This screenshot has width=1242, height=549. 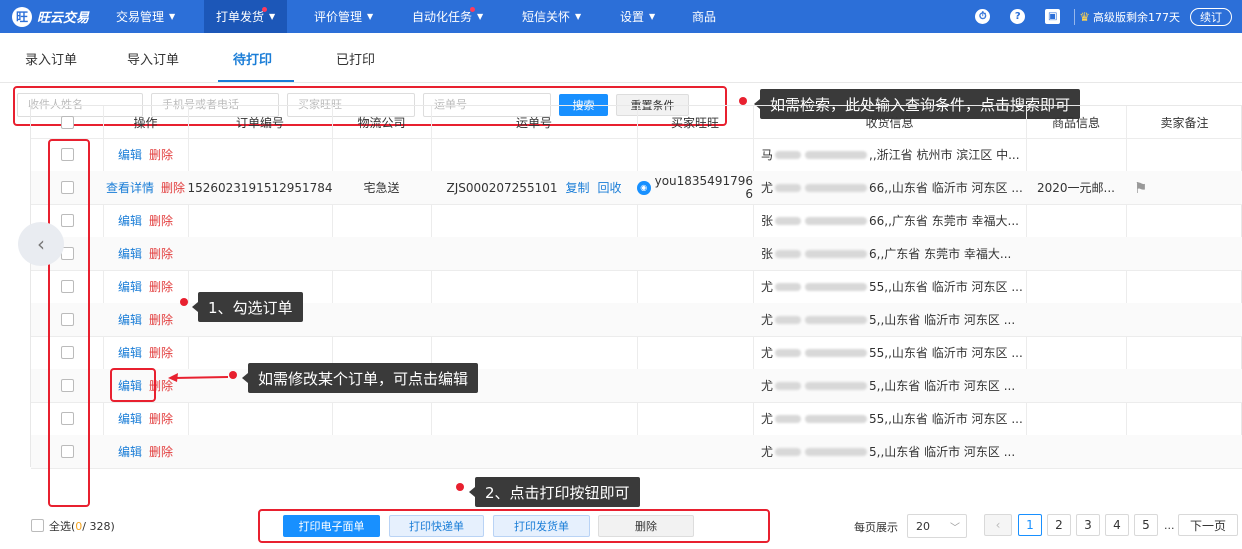 What do you see at coordinates (646, 526) in the screenshot?
I see `delete-button: 删除` at bounding box center [646, 526].